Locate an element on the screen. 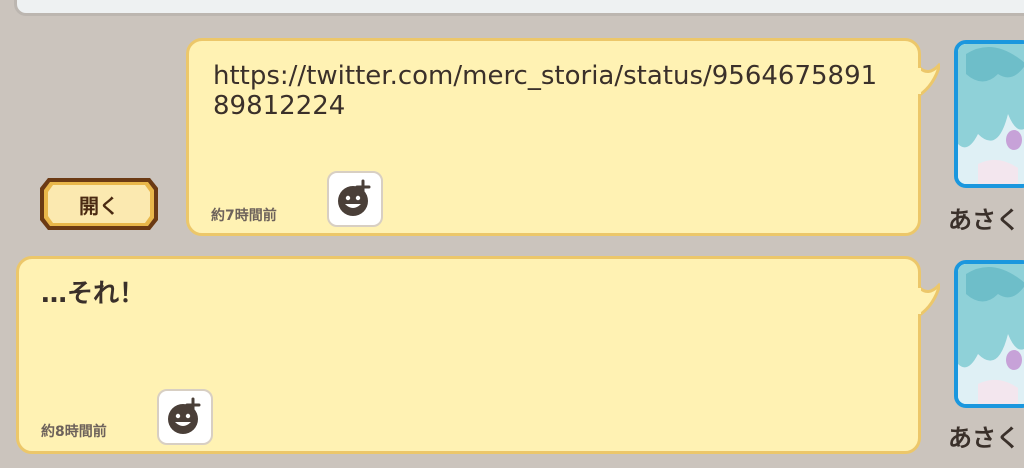 Image resolution: width=1024 pixels, height=468 pixels. open-button-label: 開く is located at coordinates (99, 205).